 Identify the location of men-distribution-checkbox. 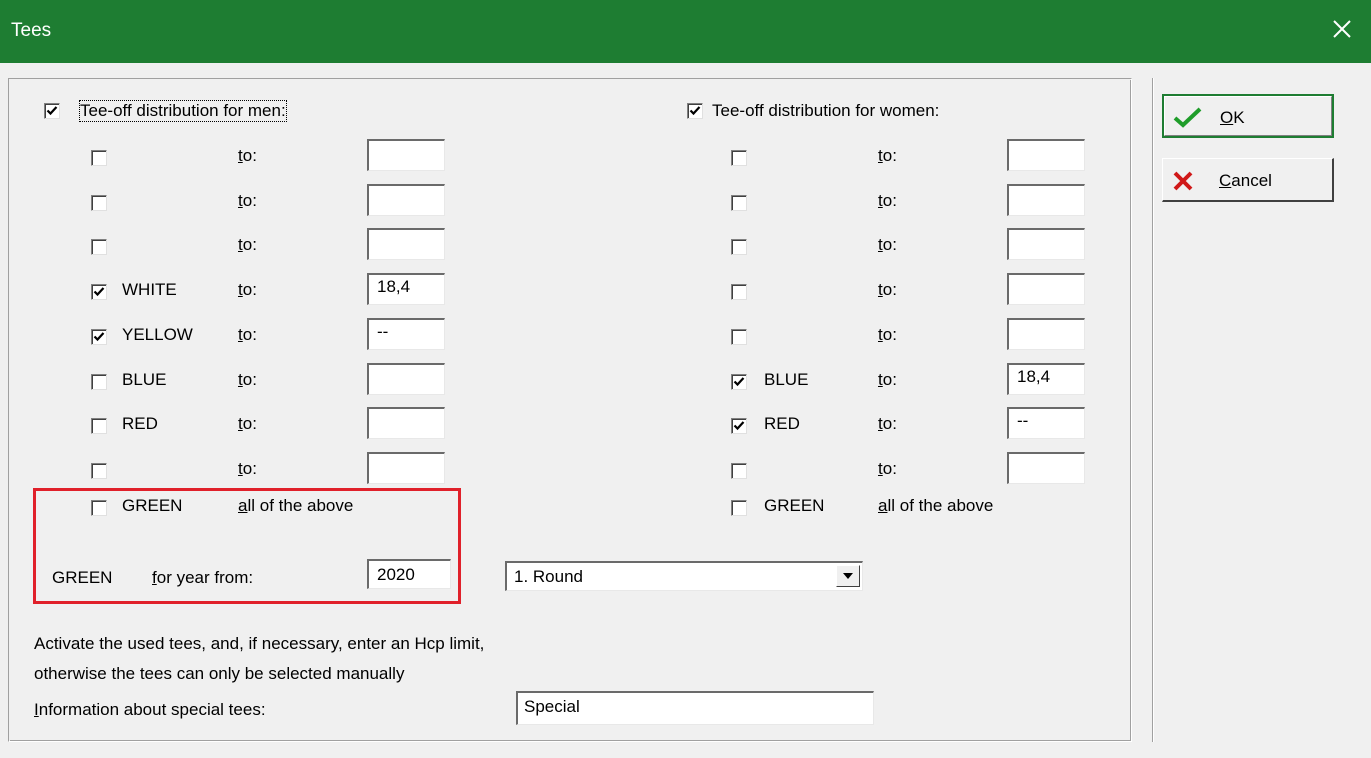
(52, 111).